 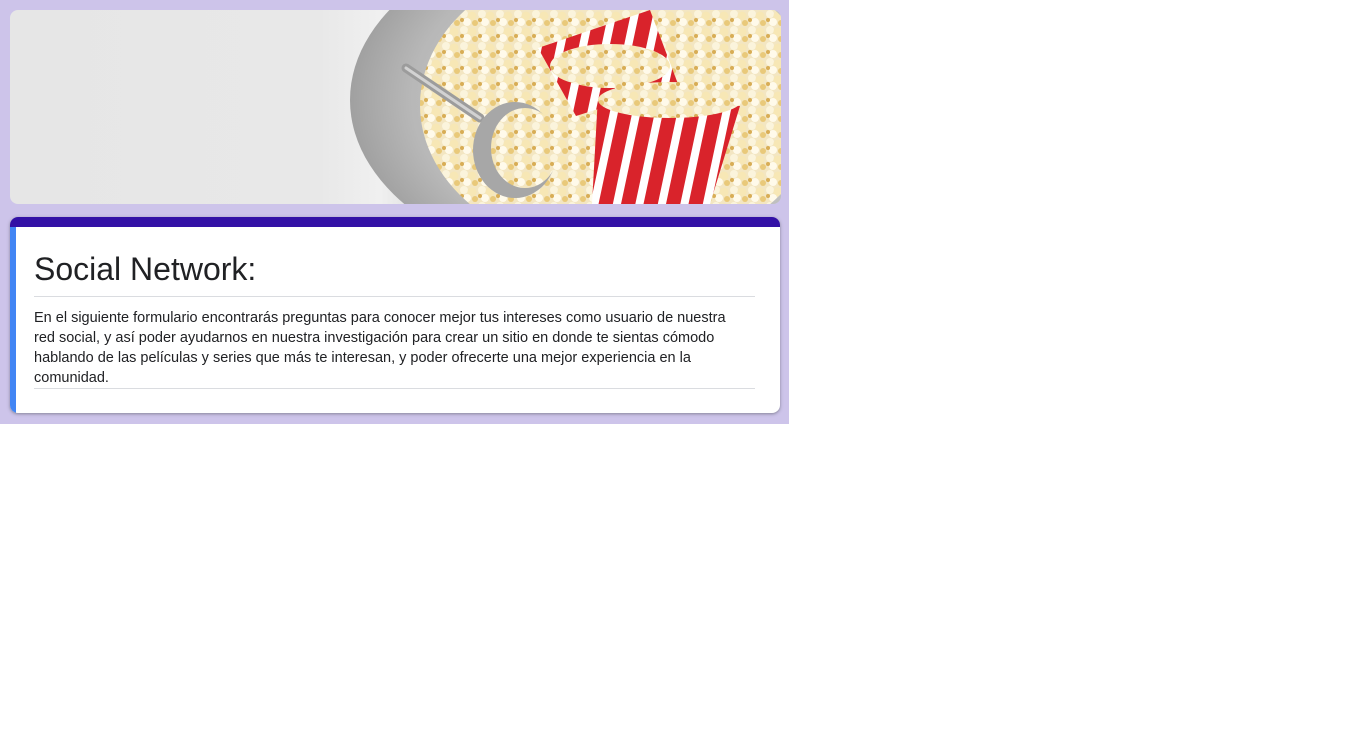 I want to click on description-divider, so click(x=394, y=388).